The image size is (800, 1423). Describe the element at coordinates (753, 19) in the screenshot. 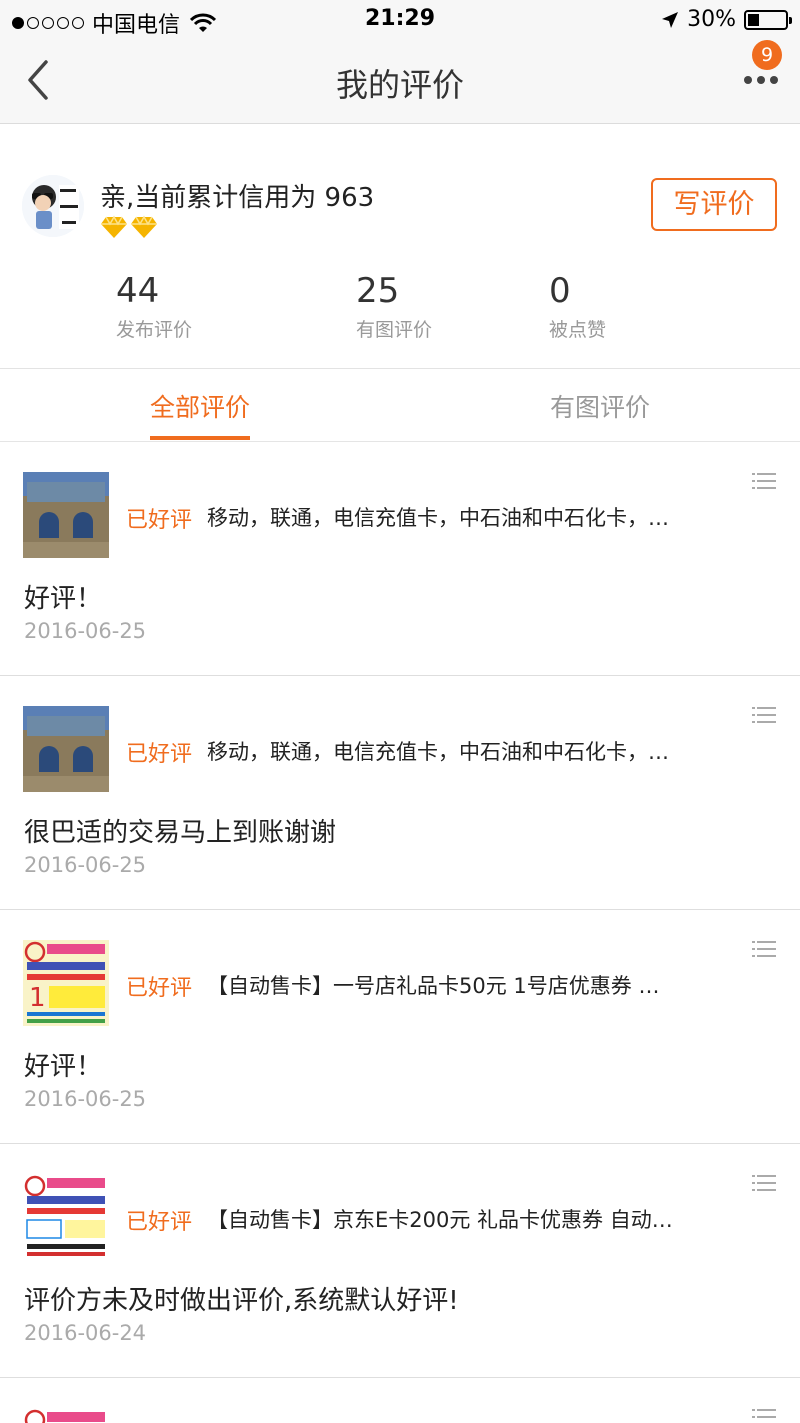

I see `battery-level` at that location.